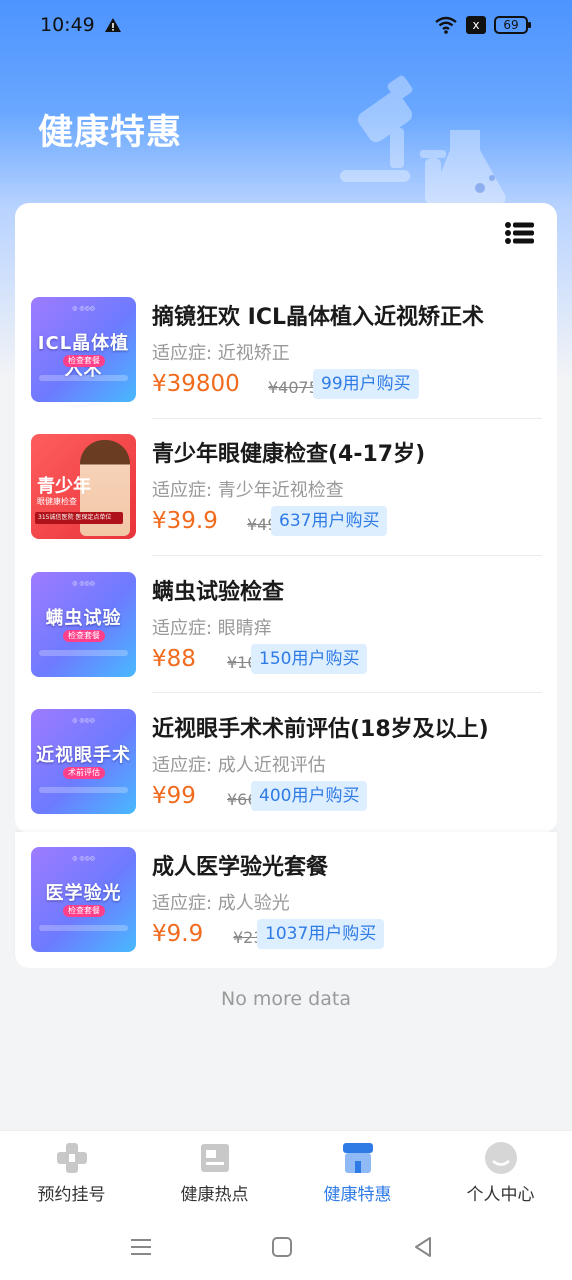  What do you see at coordinates (221, 903) in the screenshot?
I see `product-indication: 适应症: 成人验光` at bounding box center [221, 903].